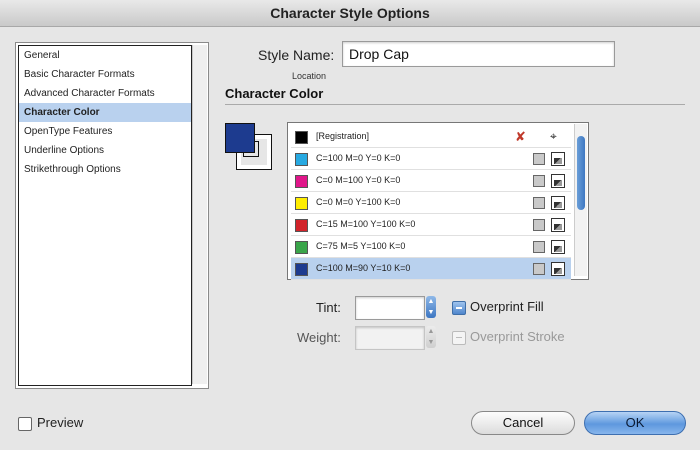 The image size is (700, 450). I want to click on swatch-name: C=0 M=0 Y=100 K=0, so click(358, 202).